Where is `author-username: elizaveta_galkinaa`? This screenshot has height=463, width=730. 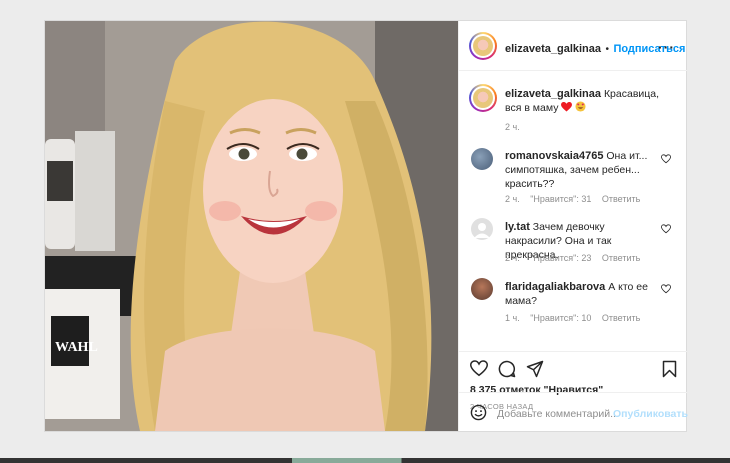 author-username: elizaveta_galkinaa is located at coordinates (553, 49).